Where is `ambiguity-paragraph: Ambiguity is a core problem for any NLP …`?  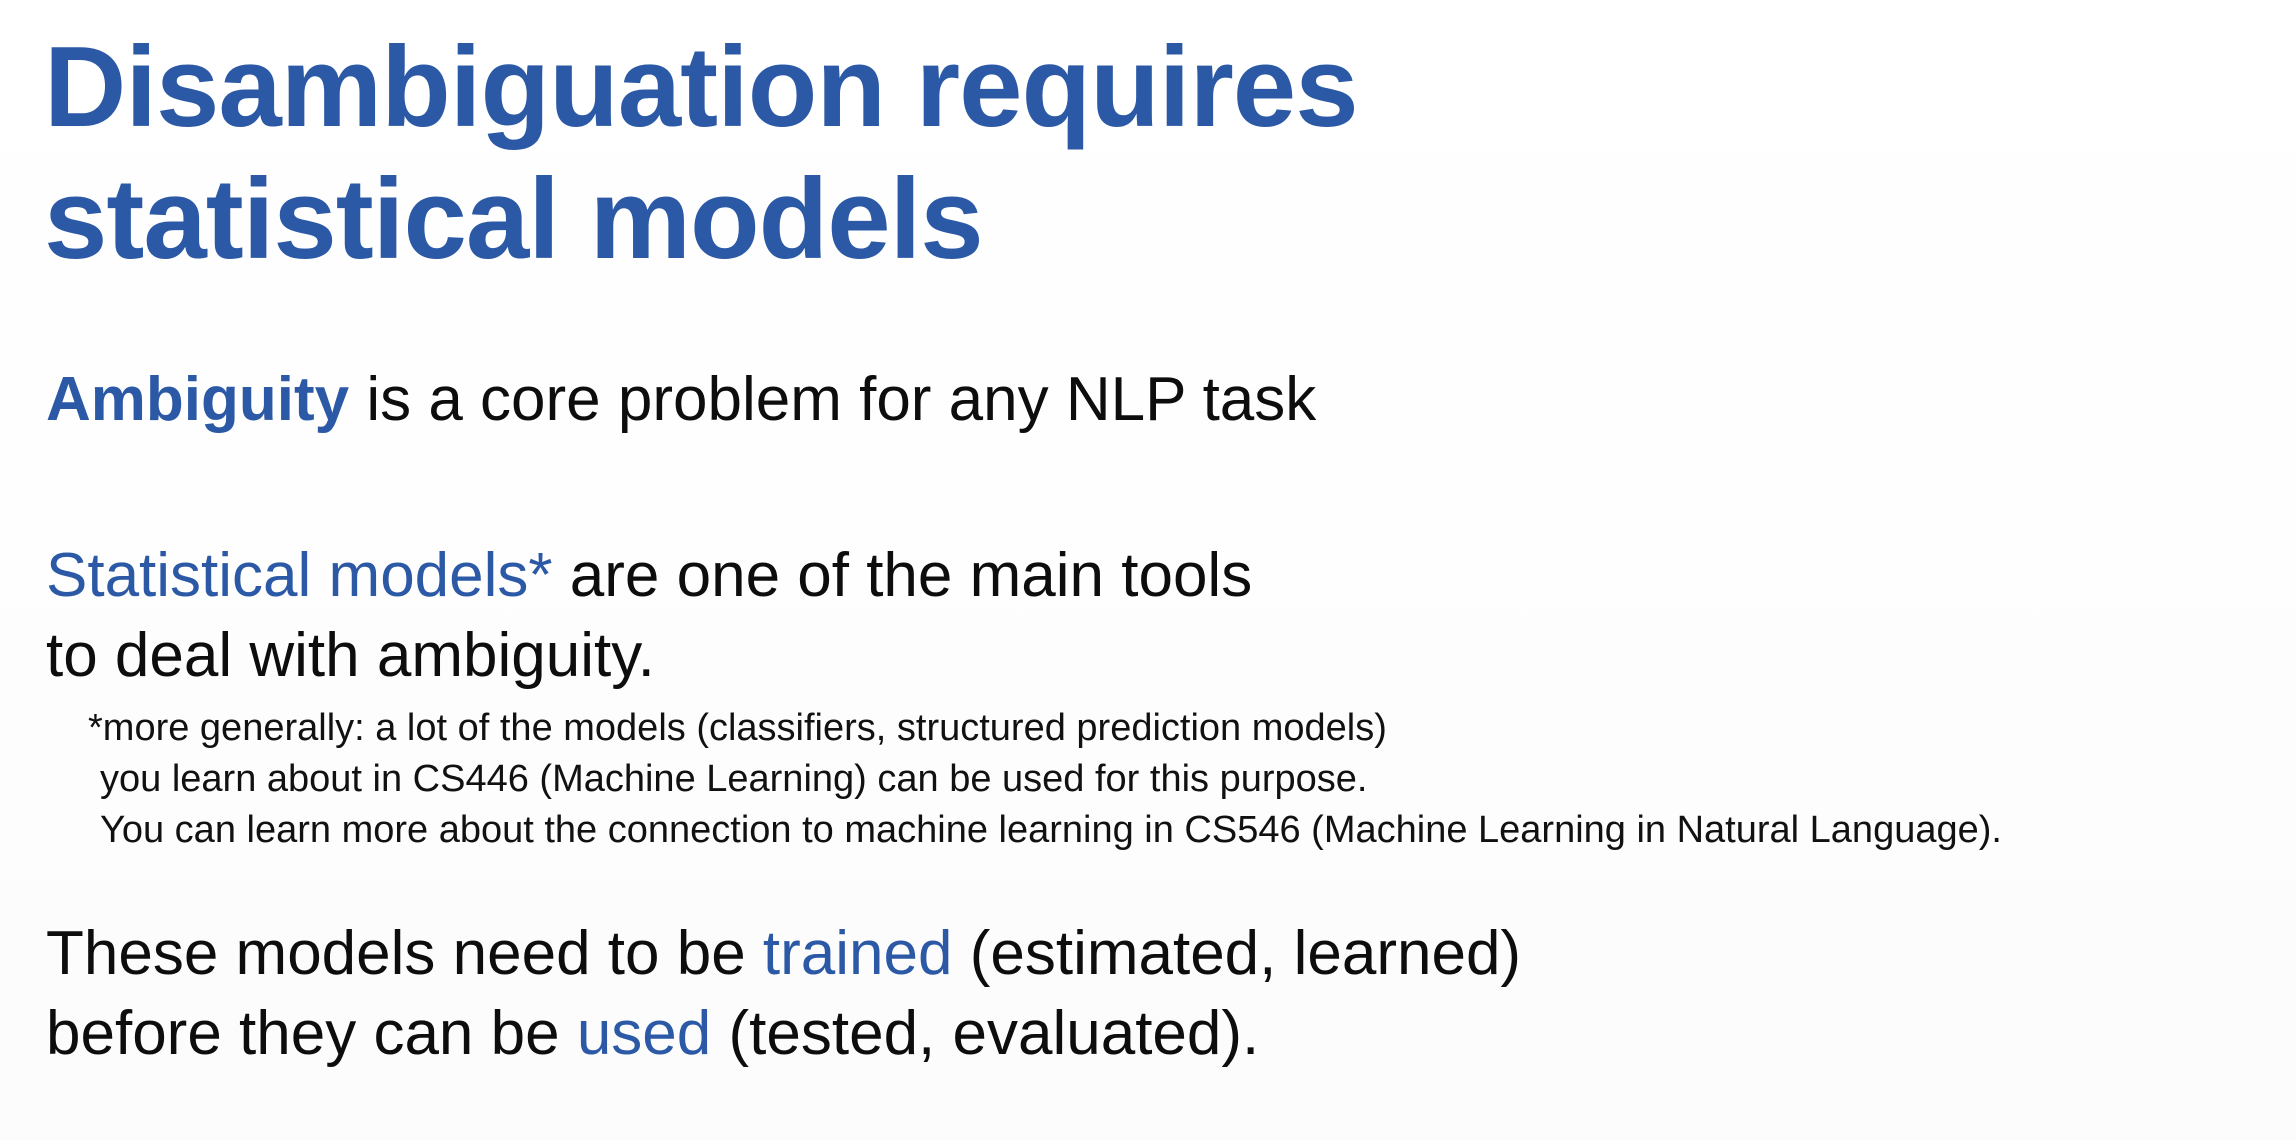
ambiguity-paragraph: Ambiguity is a core problem for any NLP … is located at coordinates (681, 400).